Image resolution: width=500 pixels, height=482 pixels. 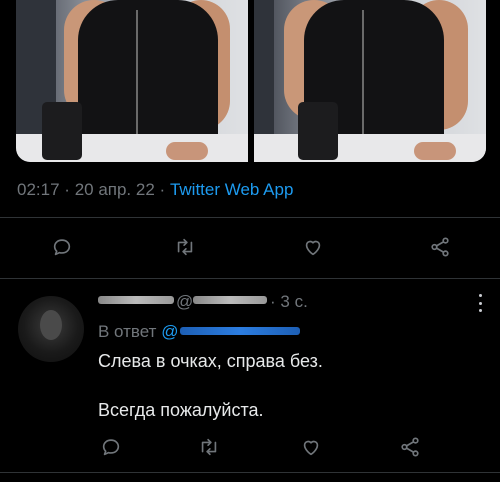 What do you see at coordinates (136, 300) in the screenshot?
I see `redacted-display-name` at bounding box center [136, 300].